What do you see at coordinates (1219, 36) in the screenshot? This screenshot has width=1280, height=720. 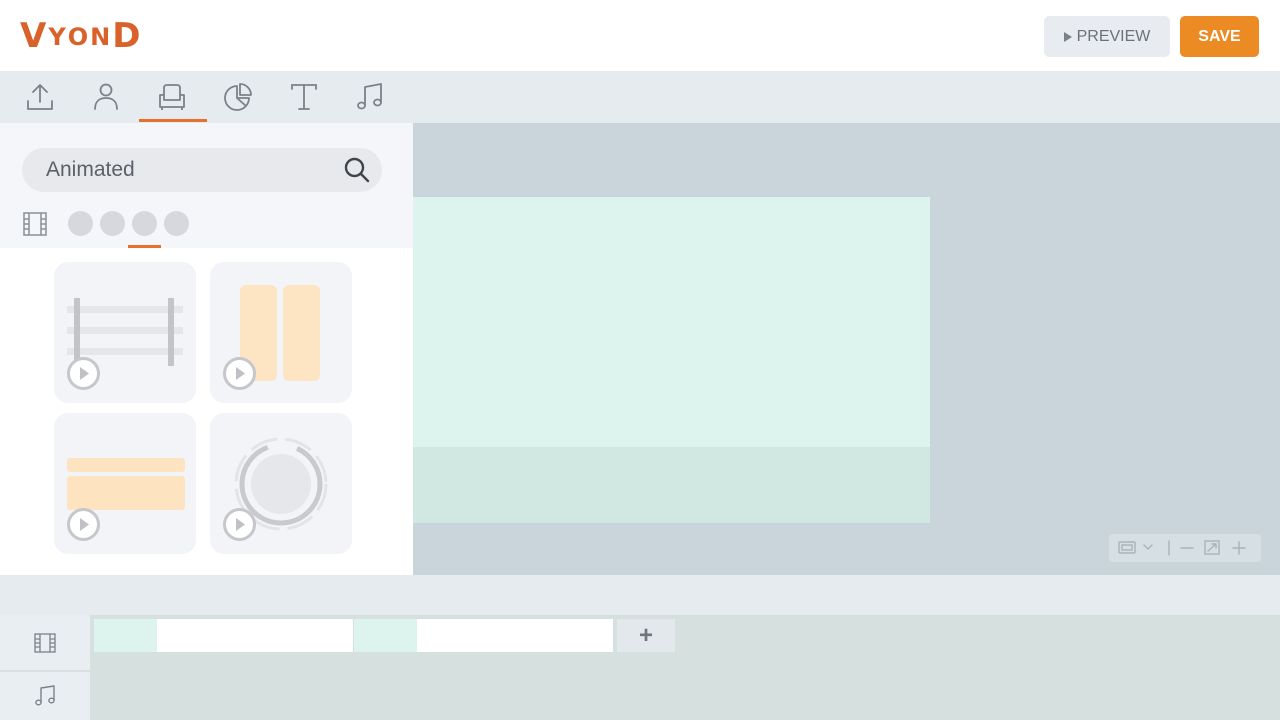 I see `save-button: SAVE` at bounding box center [1219, 36].